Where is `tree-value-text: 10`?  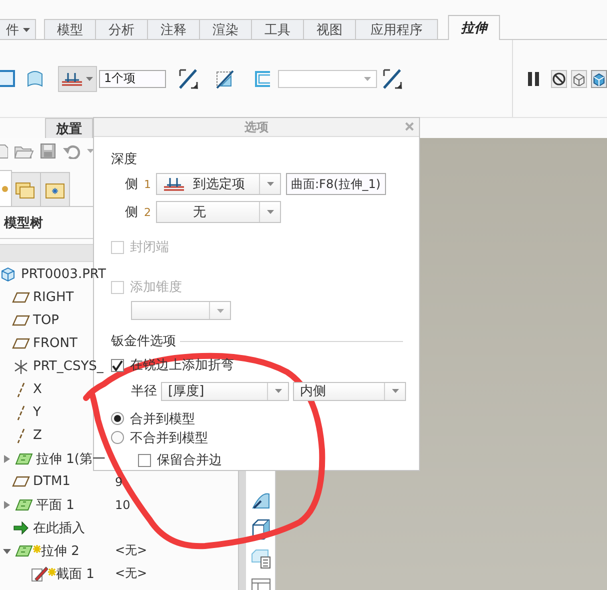
tree-value-text: 10 is located at coordinates (122, 505).